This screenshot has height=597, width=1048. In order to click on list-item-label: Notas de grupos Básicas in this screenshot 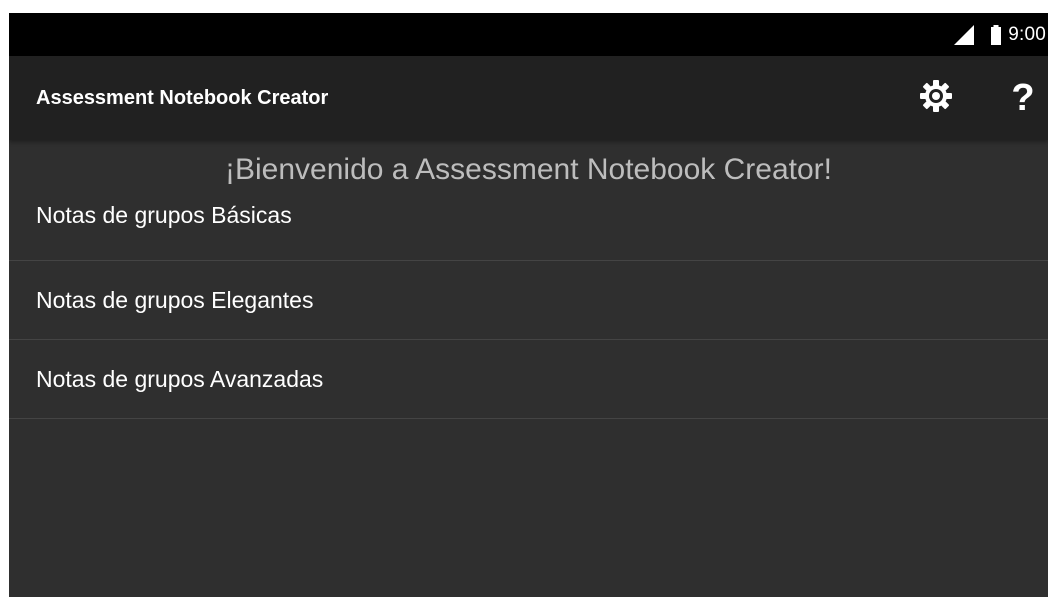, I will do `click(164, 215)`.